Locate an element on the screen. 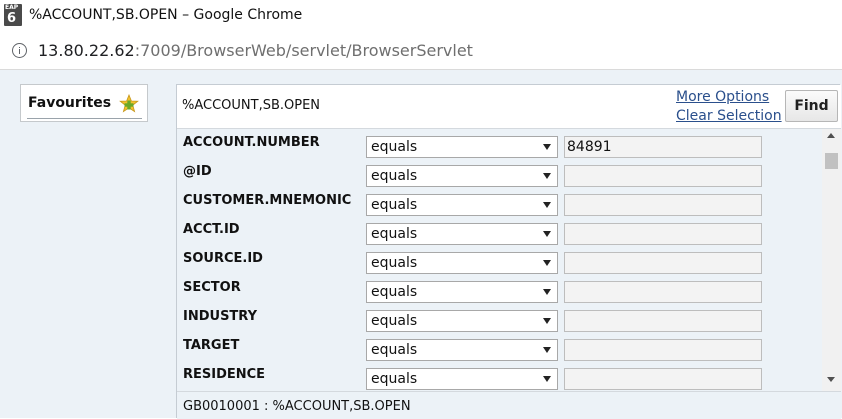 This screenshot has width=842, height=419. selection-row: TARGET equals is located at coordinates (499, 346).